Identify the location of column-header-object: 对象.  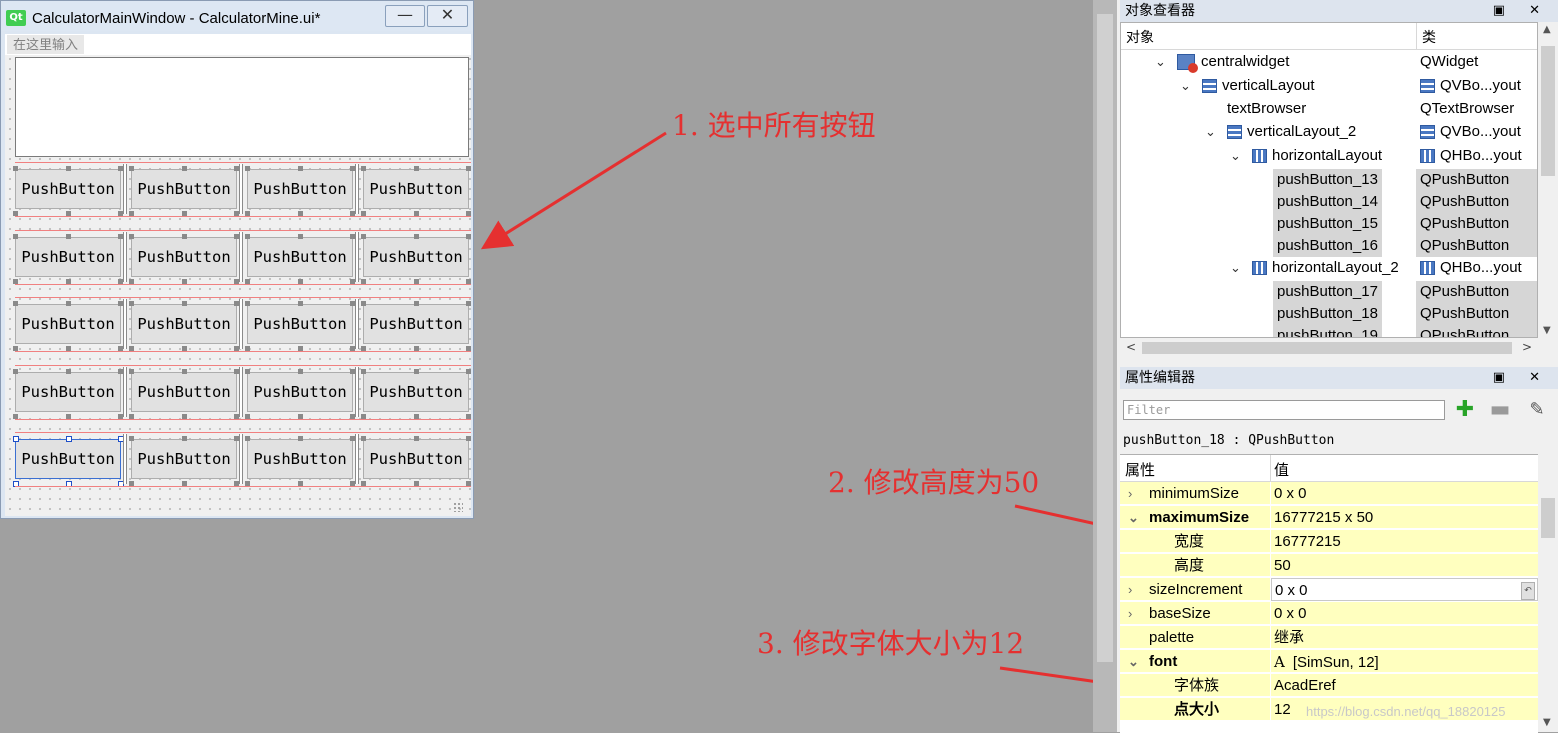
(1140, 37).